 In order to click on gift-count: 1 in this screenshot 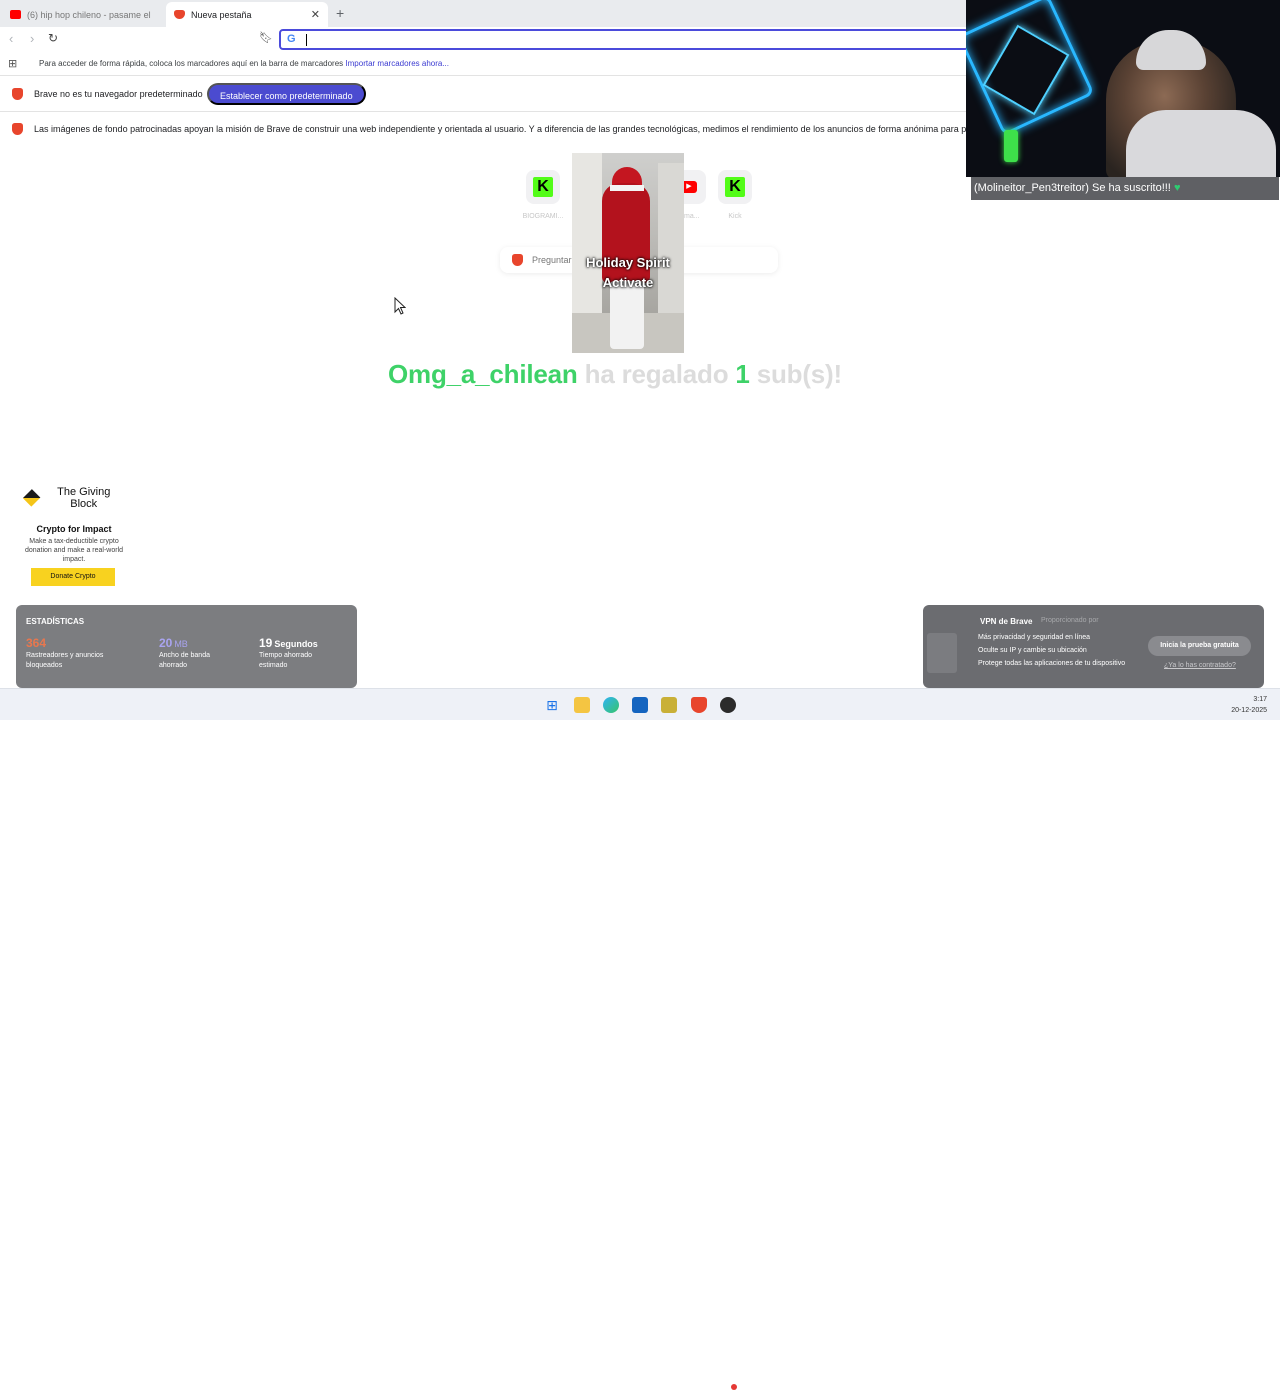, I will do `click(742, 374)`.